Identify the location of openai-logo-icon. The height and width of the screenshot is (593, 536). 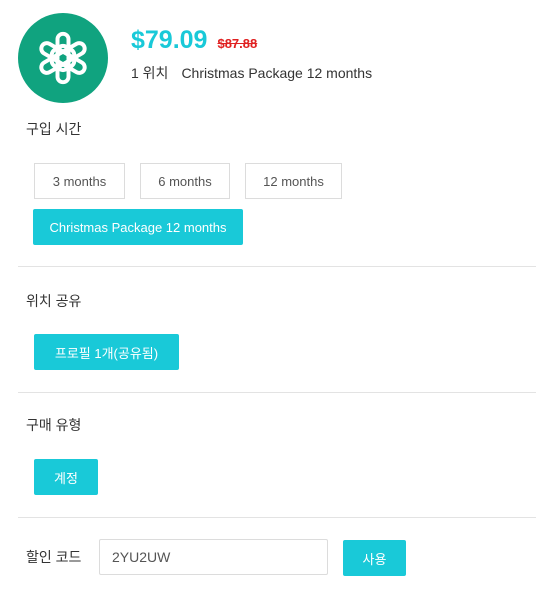
(63, 58).